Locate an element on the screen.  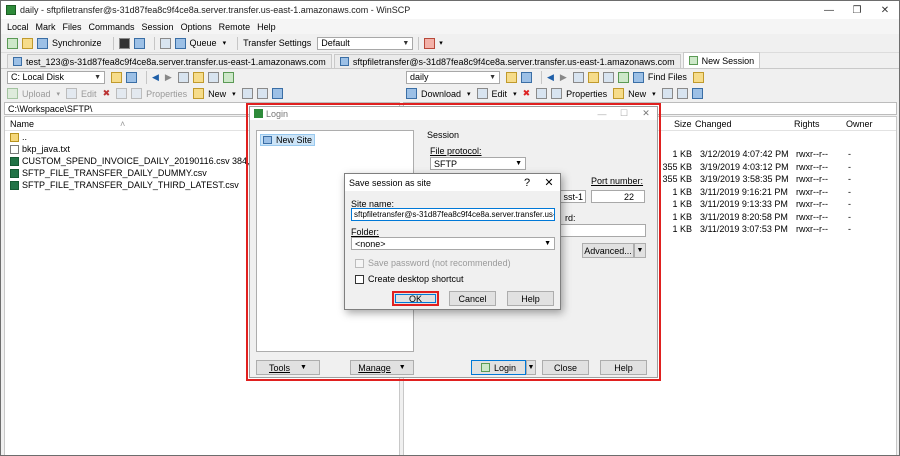
upload-button: Upload is located at coordinates (36, 94).